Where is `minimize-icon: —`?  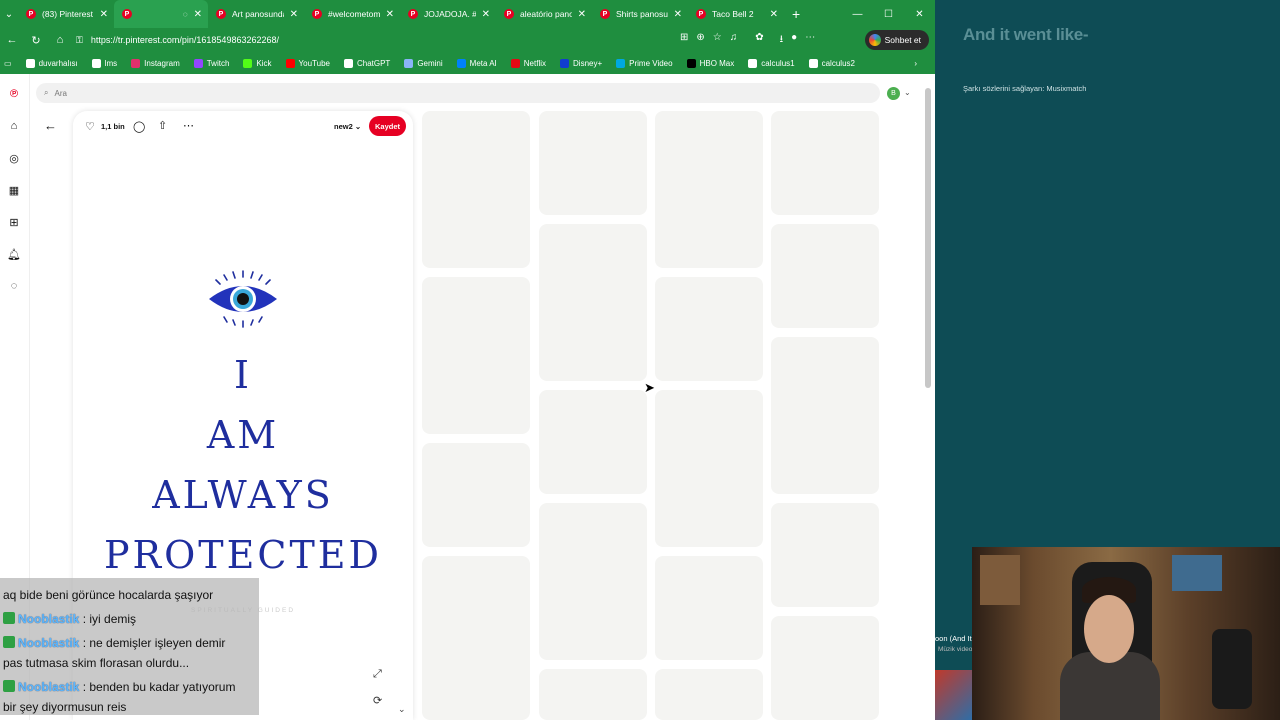 minimize-icon: — is located at coordinates (857, 14).